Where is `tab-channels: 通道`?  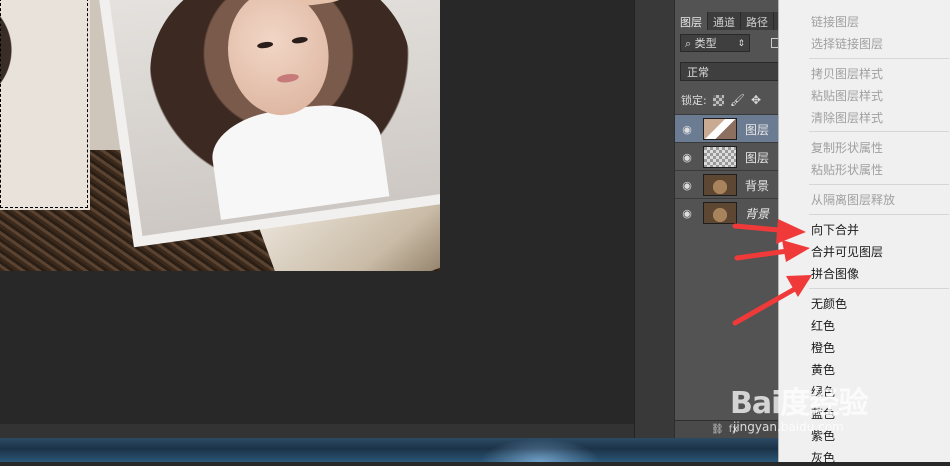 tab-channels: 通道 is located at coordinates (724, 21).